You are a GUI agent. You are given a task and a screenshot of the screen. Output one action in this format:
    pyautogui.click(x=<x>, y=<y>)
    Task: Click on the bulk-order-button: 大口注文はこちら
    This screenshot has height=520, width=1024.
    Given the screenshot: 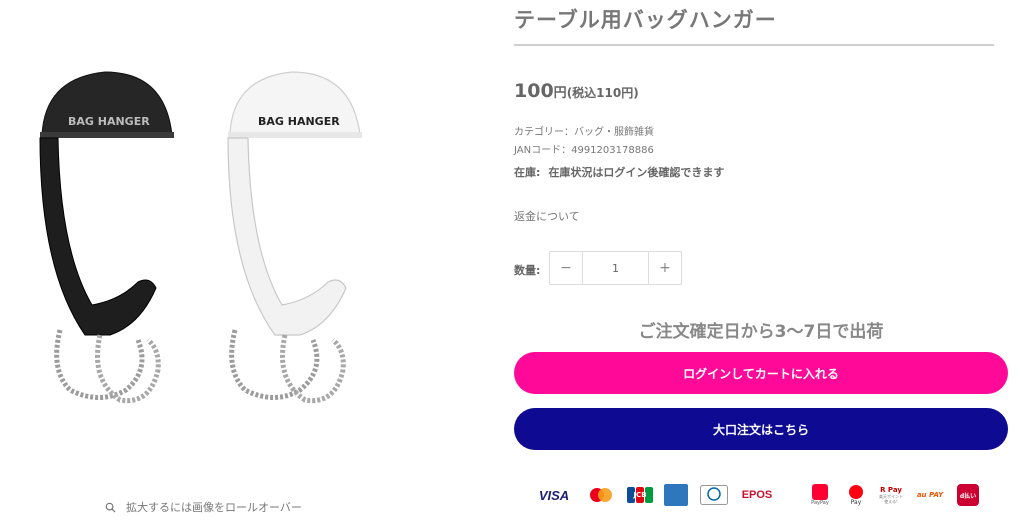 What is the action you would take?
    pyautogui.click(x=761, y=429)
    